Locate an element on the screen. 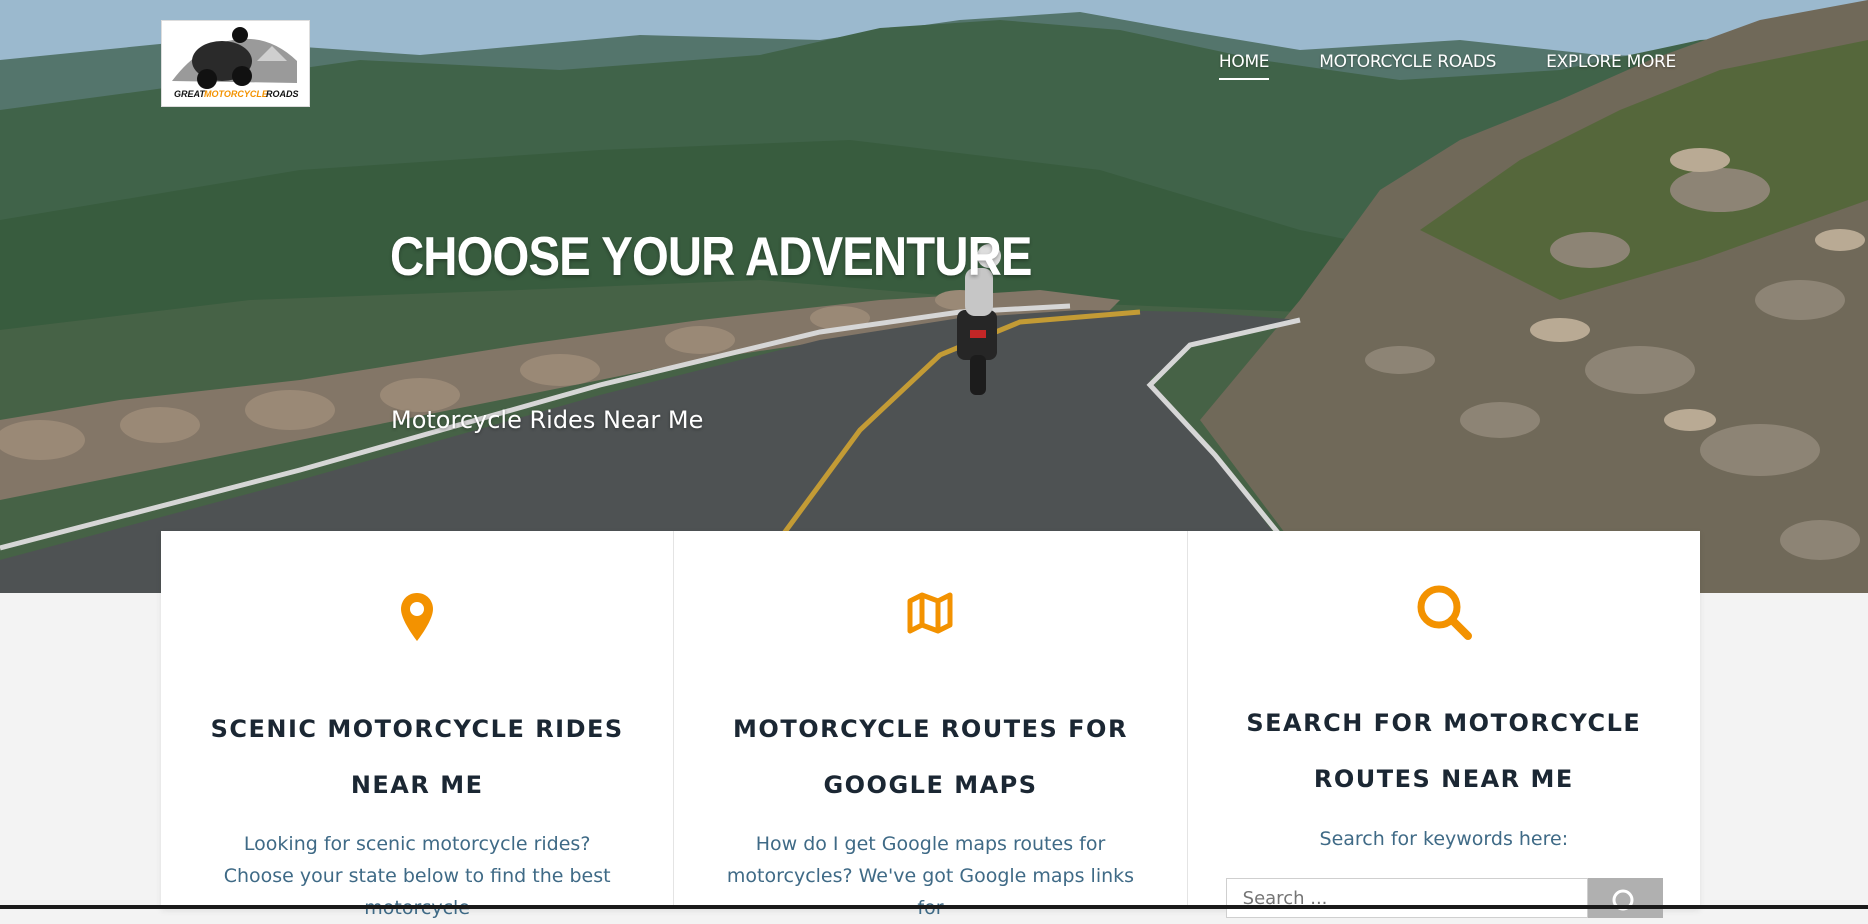  map-marker-icon is located at coordinates (417, 619).